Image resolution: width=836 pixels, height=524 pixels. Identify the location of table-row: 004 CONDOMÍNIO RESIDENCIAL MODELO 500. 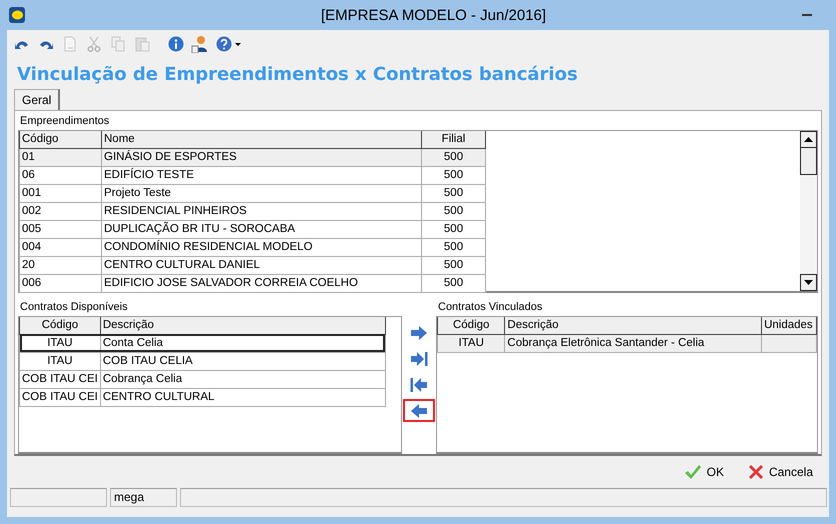
(253, 247).